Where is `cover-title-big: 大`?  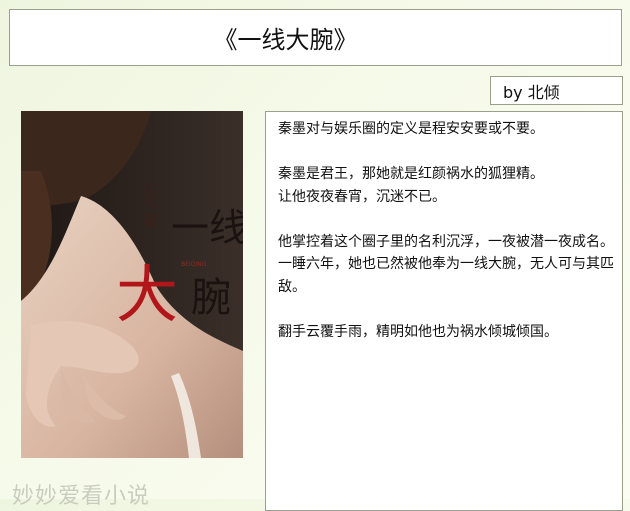 cover-title-big: 大 is located at coordinates (147, 294).